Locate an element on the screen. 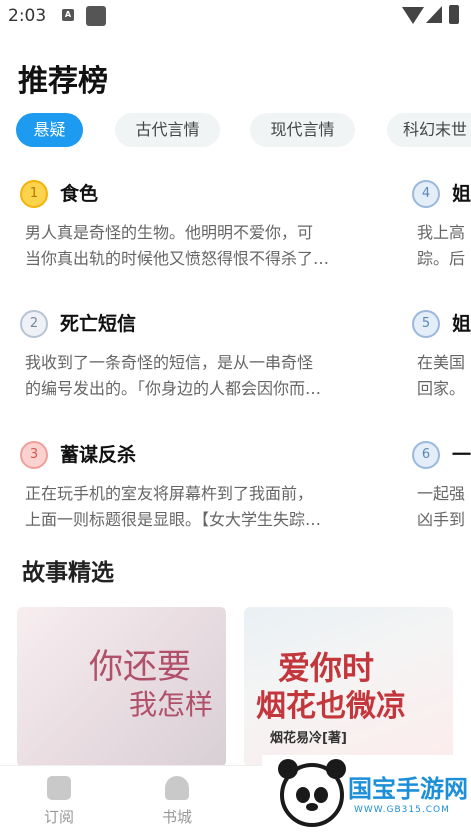 This screenshot has height=837, width=471. nav-label: 订阅 is located at coordinates (58, 817).